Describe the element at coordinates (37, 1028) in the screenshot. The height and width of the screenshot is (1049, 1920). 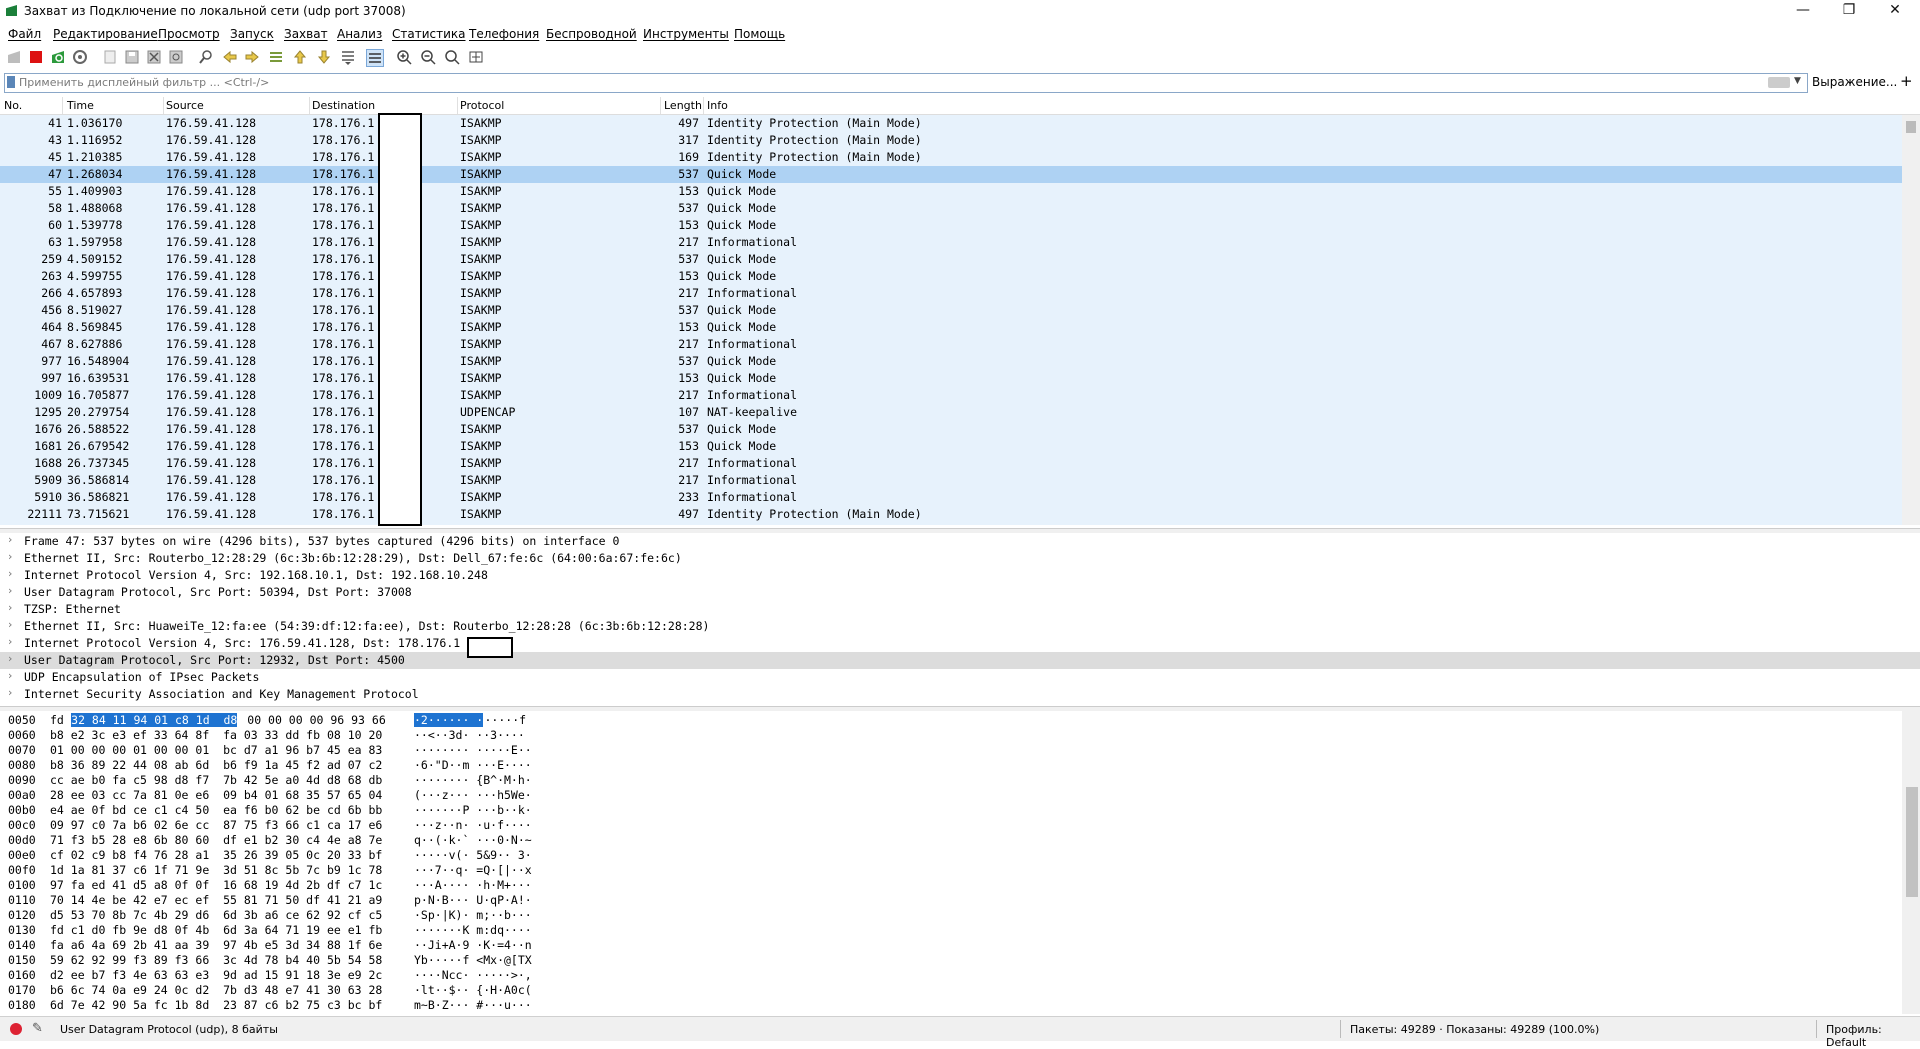
I see `edit-comment-icon: ✎` at that location.